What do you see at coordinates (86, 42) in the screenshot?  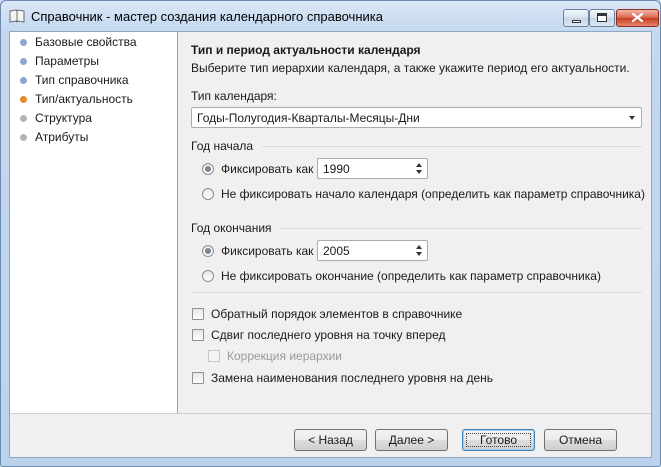 I see `step-label: Базовые свойства` at bounding box center [86, 42].